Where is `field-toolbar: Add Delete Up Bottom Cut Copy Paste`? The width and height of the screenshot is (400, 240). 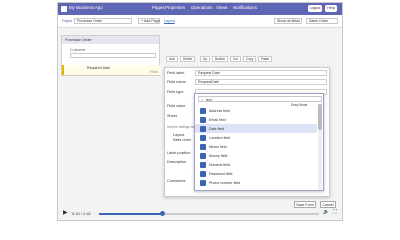 field-toolbar: Add Delete Up Bottom Cut Copy Paste is located at coordinates (254, 59).